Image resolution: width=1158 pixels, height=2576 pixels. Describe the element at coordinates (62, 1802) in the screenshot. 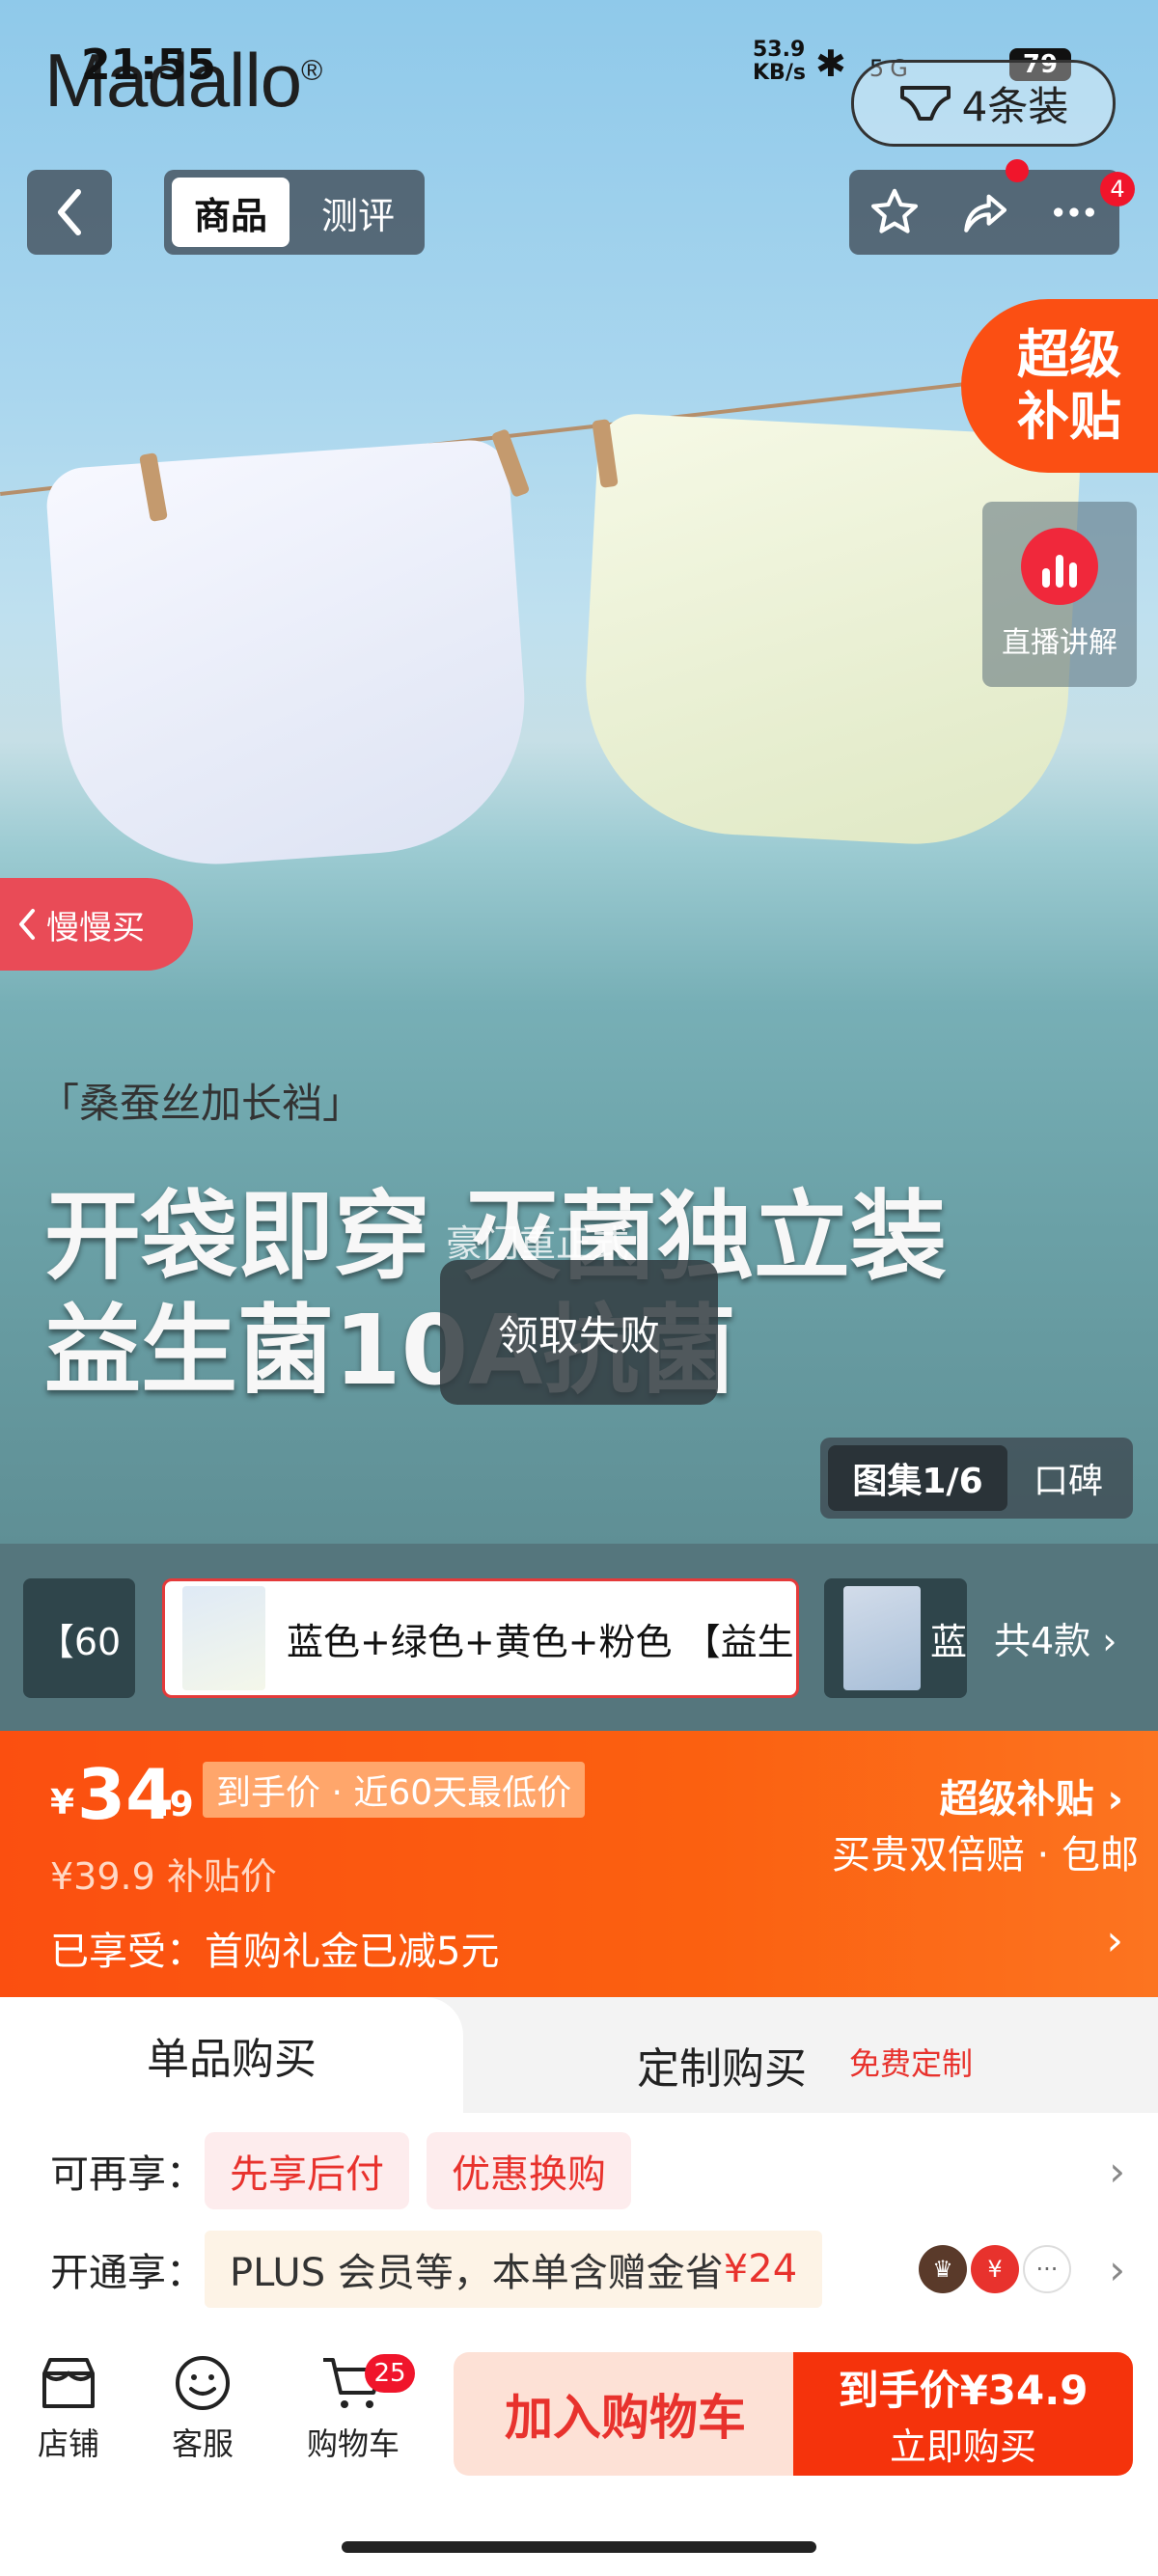

I see `price-currency: ¥` at that location.